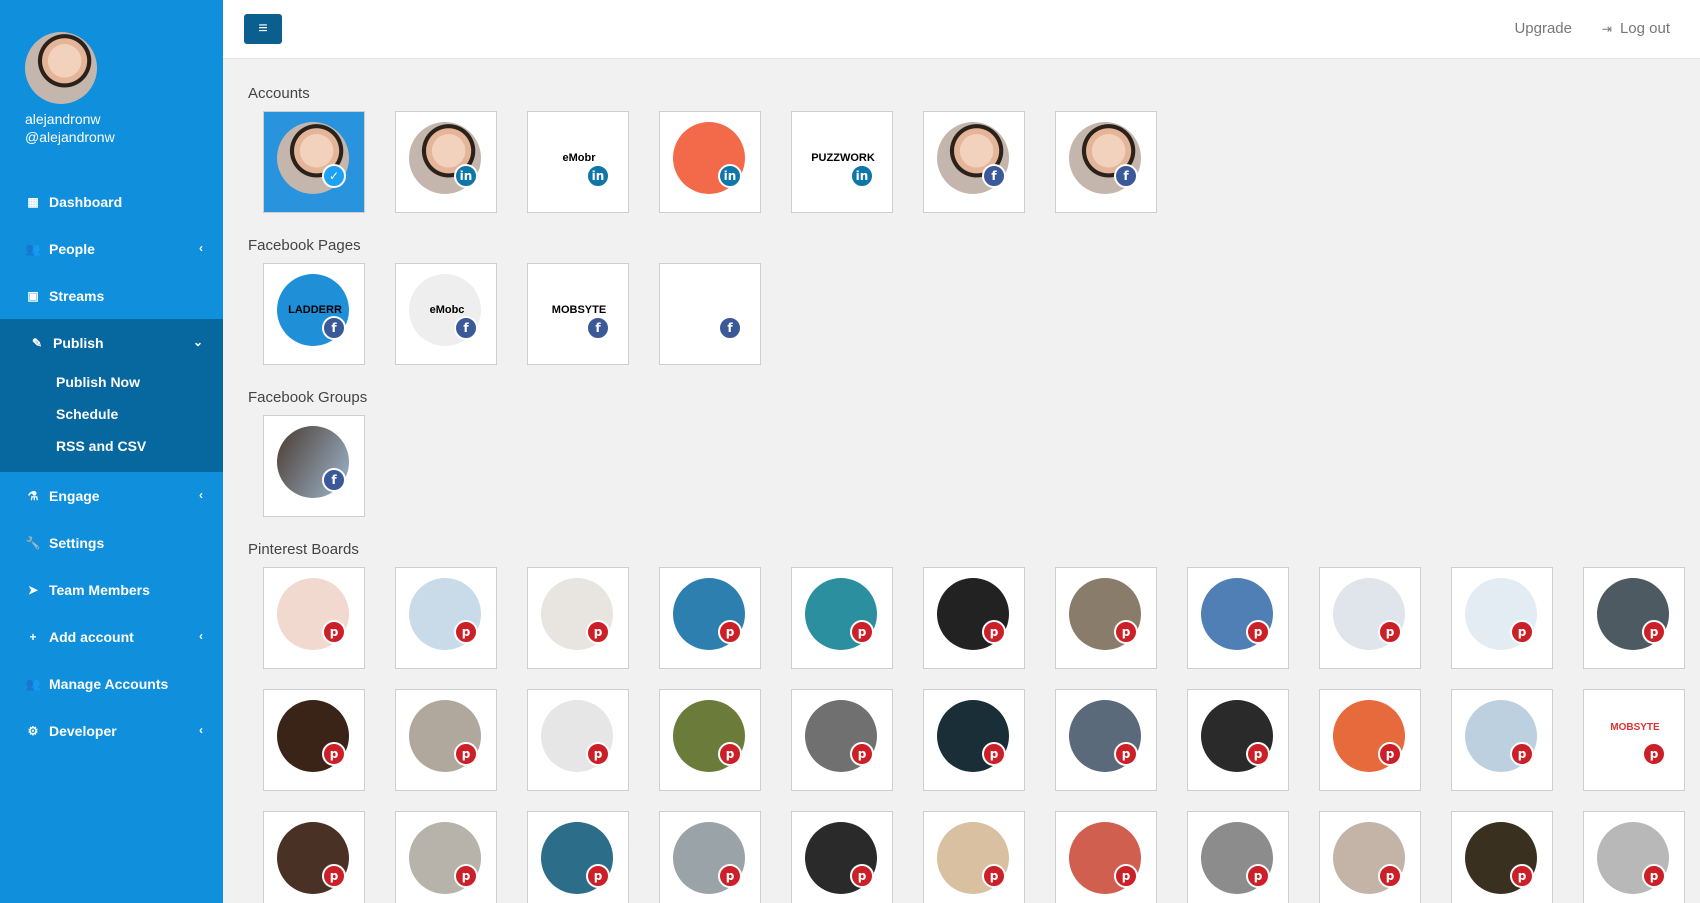 The width and height of the screenshot is (1700, 903). What do you see at coordinates (33, 495) in the screenshot?
I see `flask-icon: ⚗` at bounding box center [33, 495].